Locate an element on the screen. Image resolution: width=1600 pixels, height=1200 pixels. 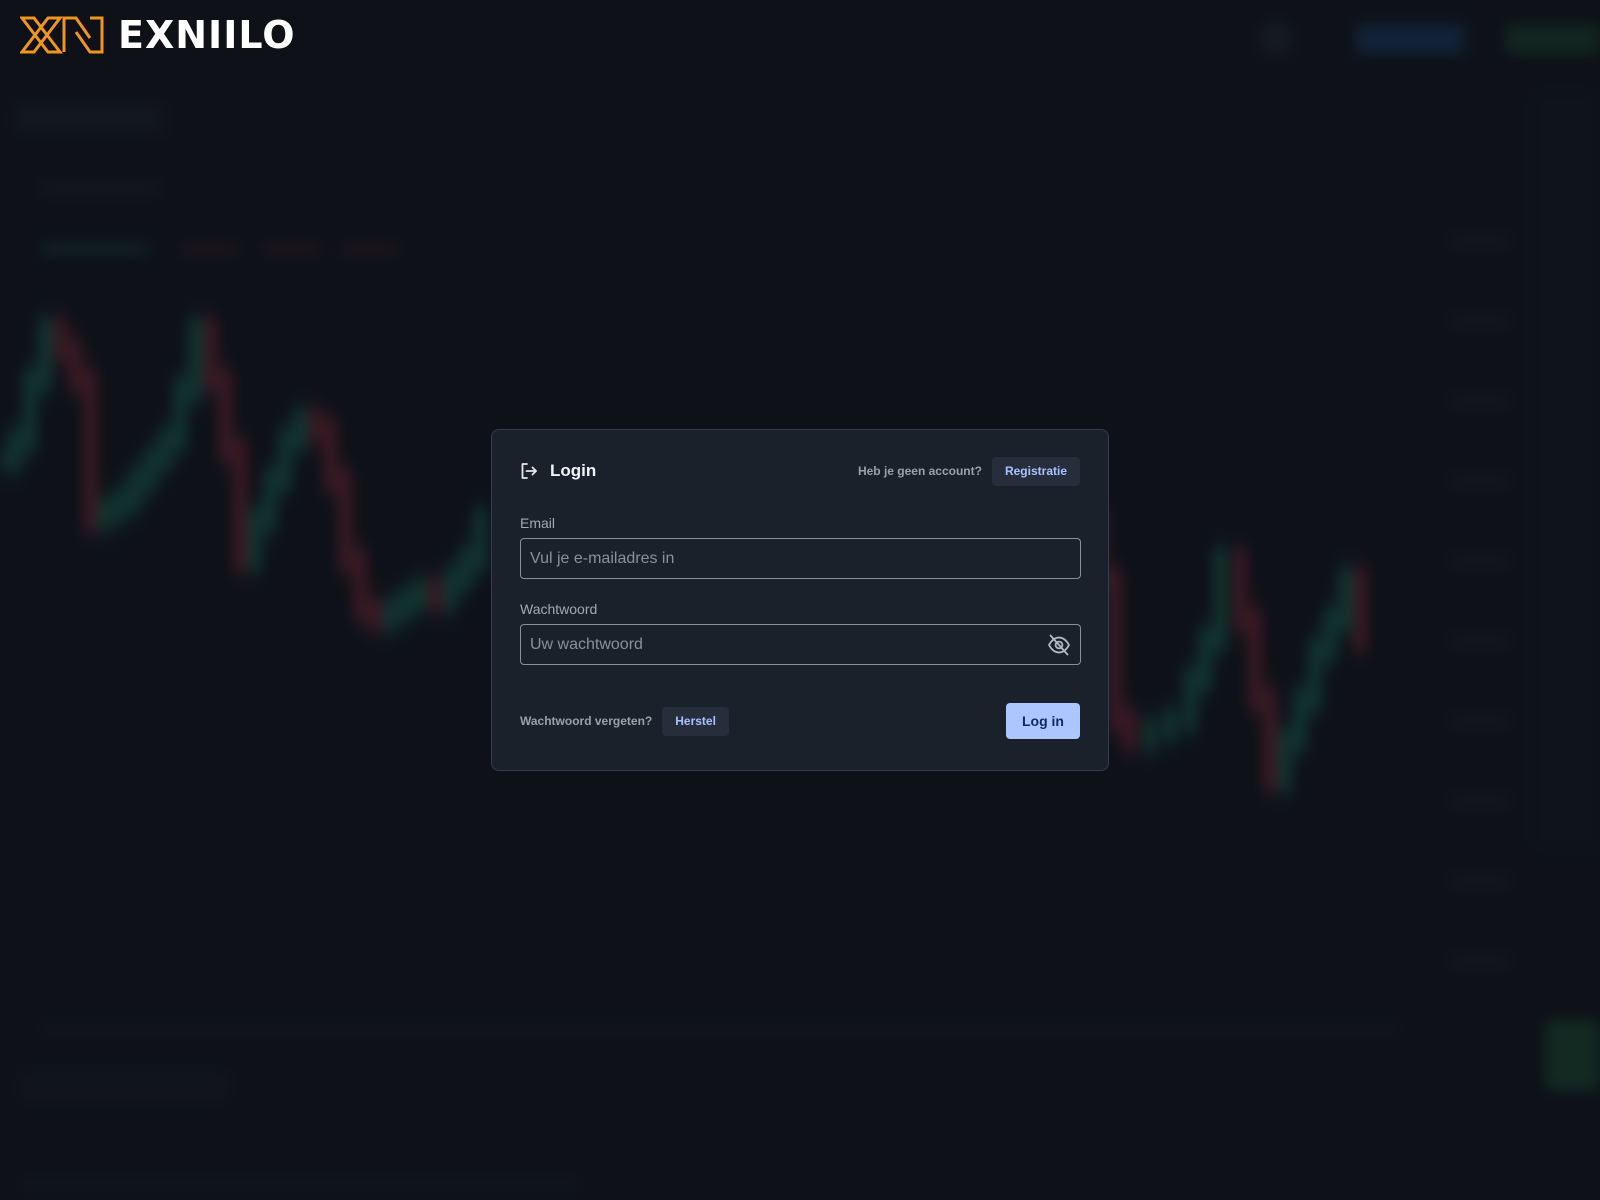
brand-name: EXNIILO is located at coordinates (207, 35).